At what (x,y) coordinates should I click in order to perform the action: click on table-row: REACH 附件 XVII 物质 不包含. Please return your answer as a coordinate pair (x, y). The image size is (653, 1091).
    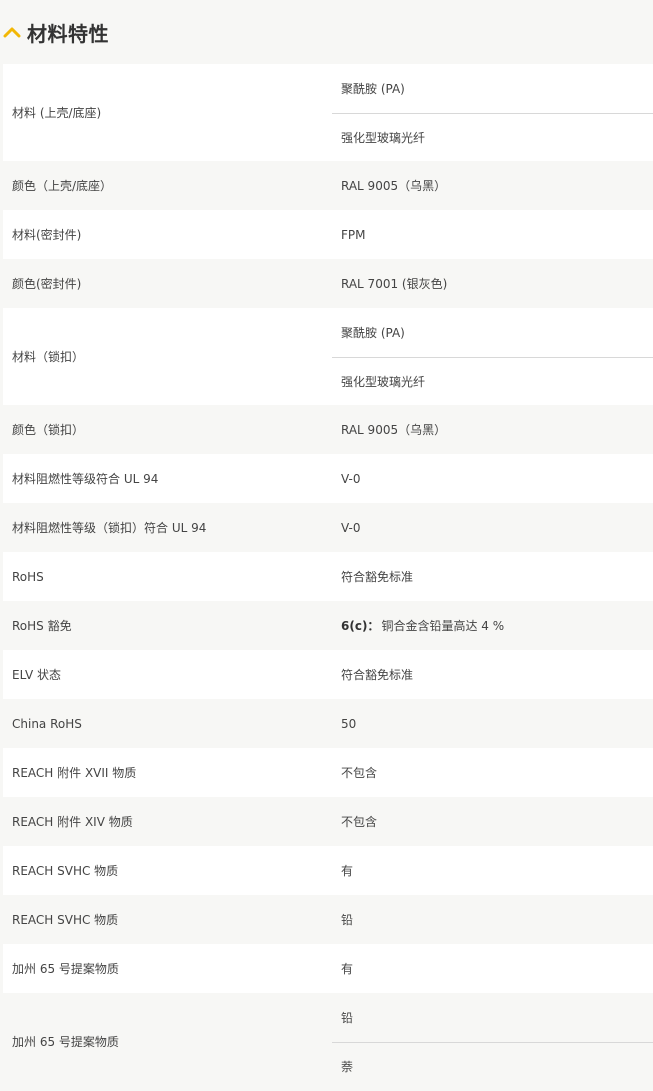
    Looking at the image, I should click on (328, 772).